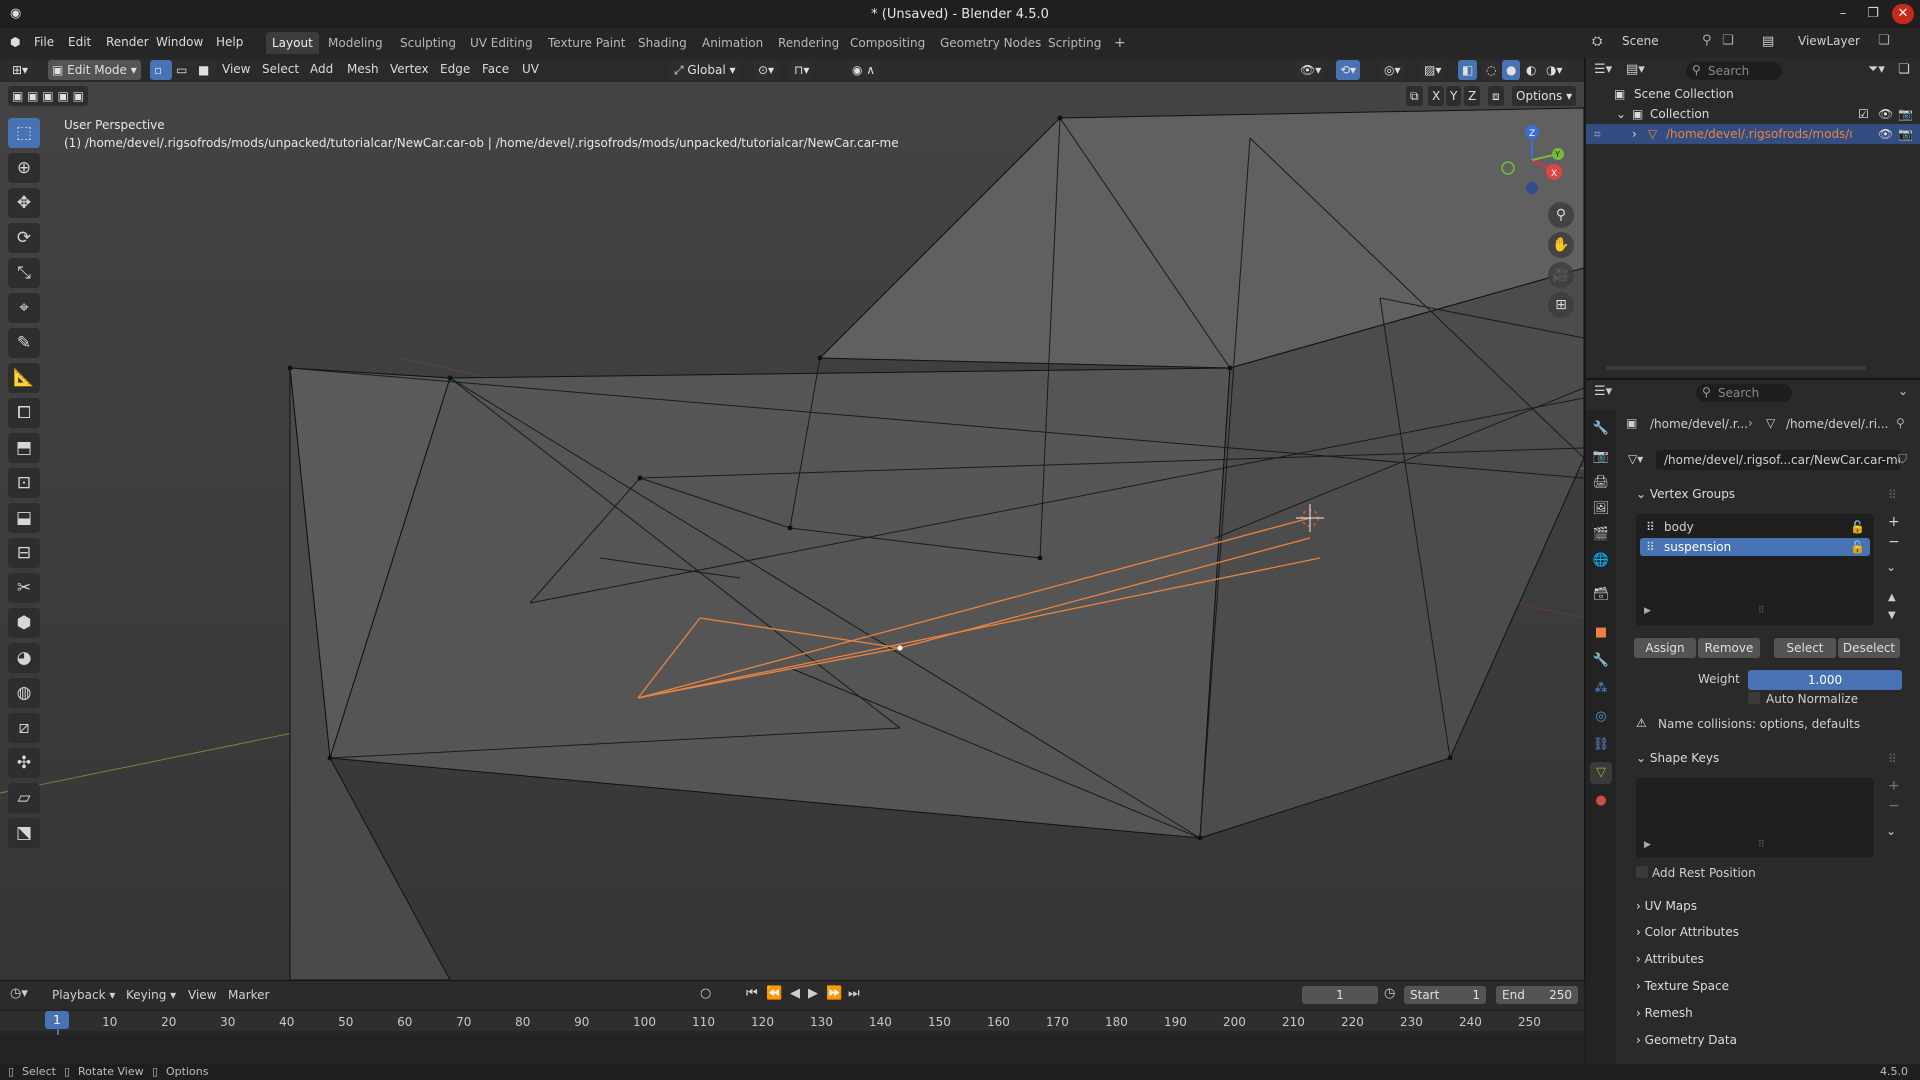 The image size is (1920, 1080). What do you see at coordinates (1531, 70) in the screenshot?
I see `shading-material-icon: ◐` at bounding box center [1531, 70].